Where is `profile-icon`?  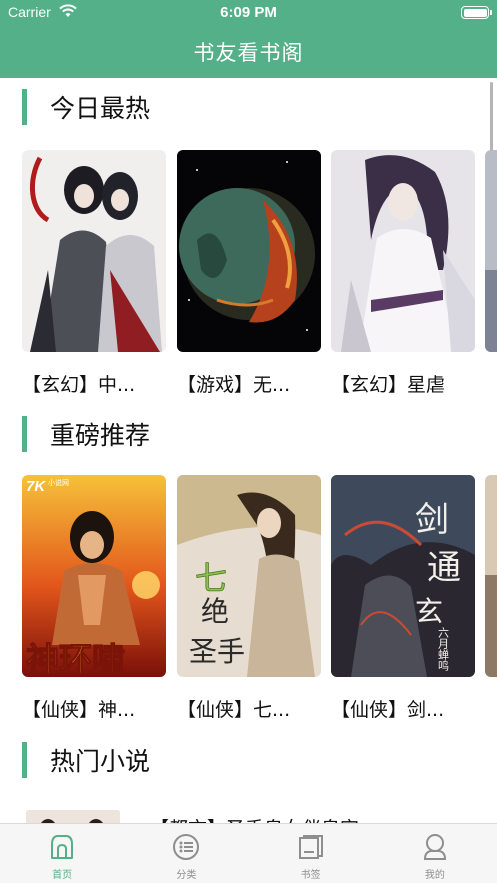 profile-icon is located at coordinates (434, 847).